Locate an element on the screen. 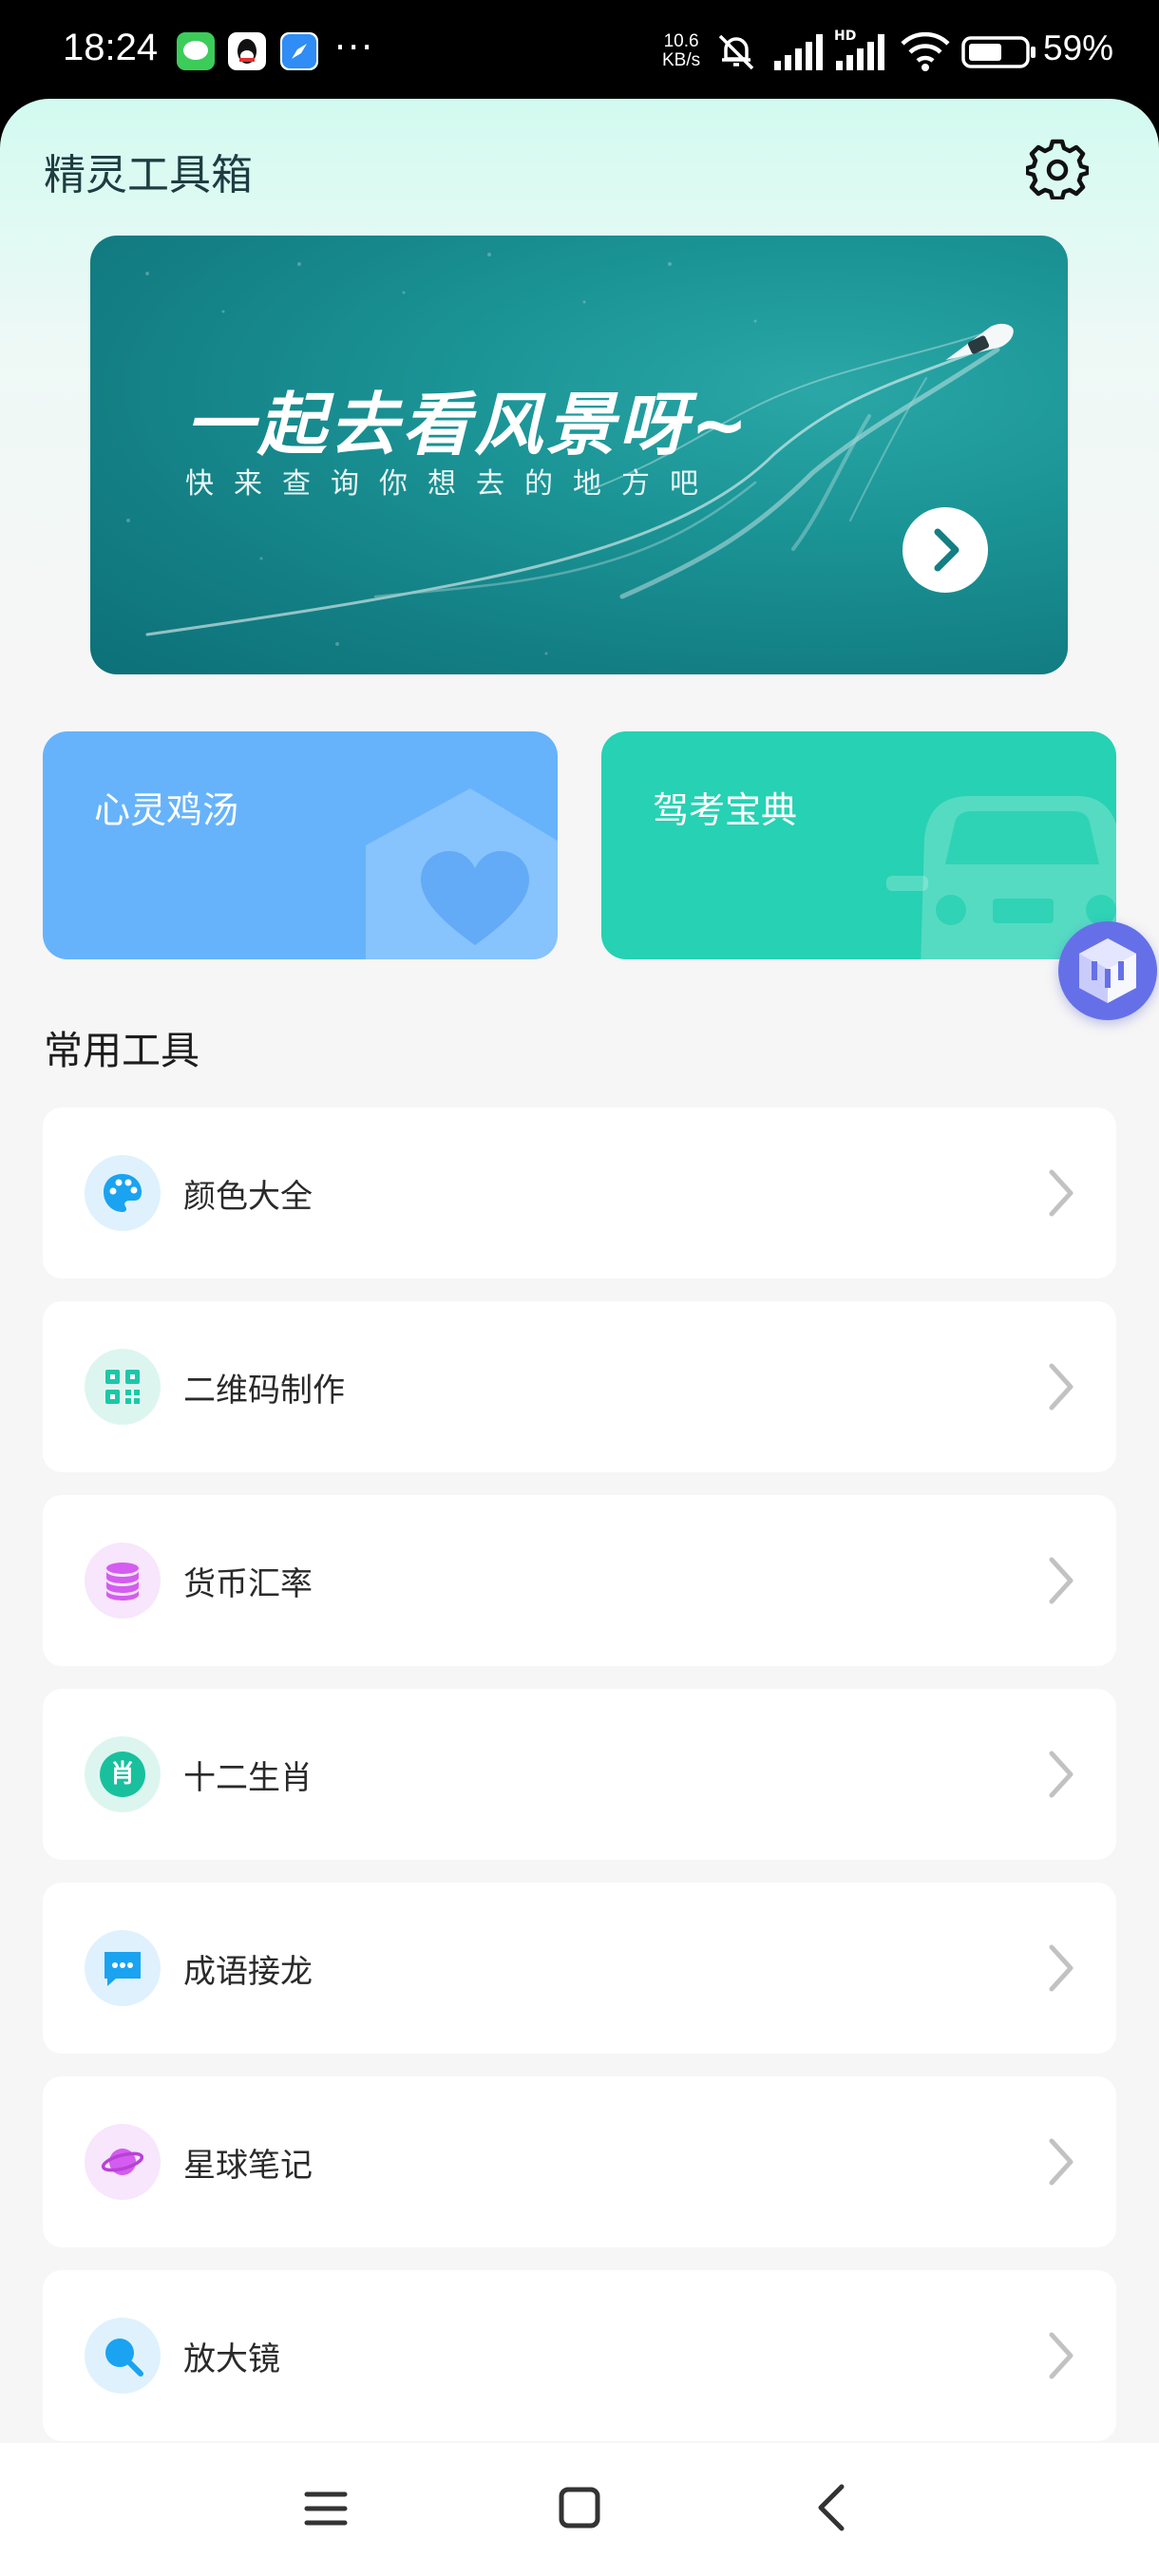 The image size is (1159, 2576). browser-app-icon is located at coordinates (299, 51).